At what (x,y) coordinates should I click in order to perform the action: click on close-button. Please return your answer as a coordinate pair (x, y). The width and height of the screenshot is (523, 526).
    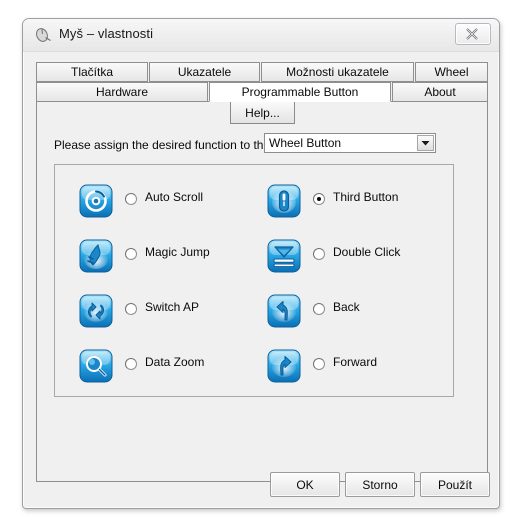
    Looking at the image, I should click on (473, 34).